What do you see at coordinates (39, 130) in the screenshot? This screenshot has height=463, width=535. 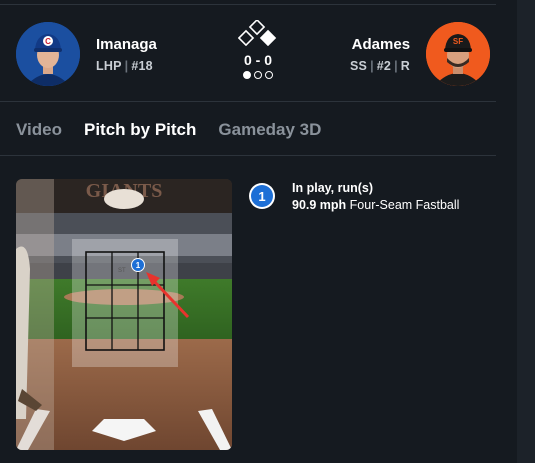 I see `tab-video: Video` at bounding box center [39, 130].